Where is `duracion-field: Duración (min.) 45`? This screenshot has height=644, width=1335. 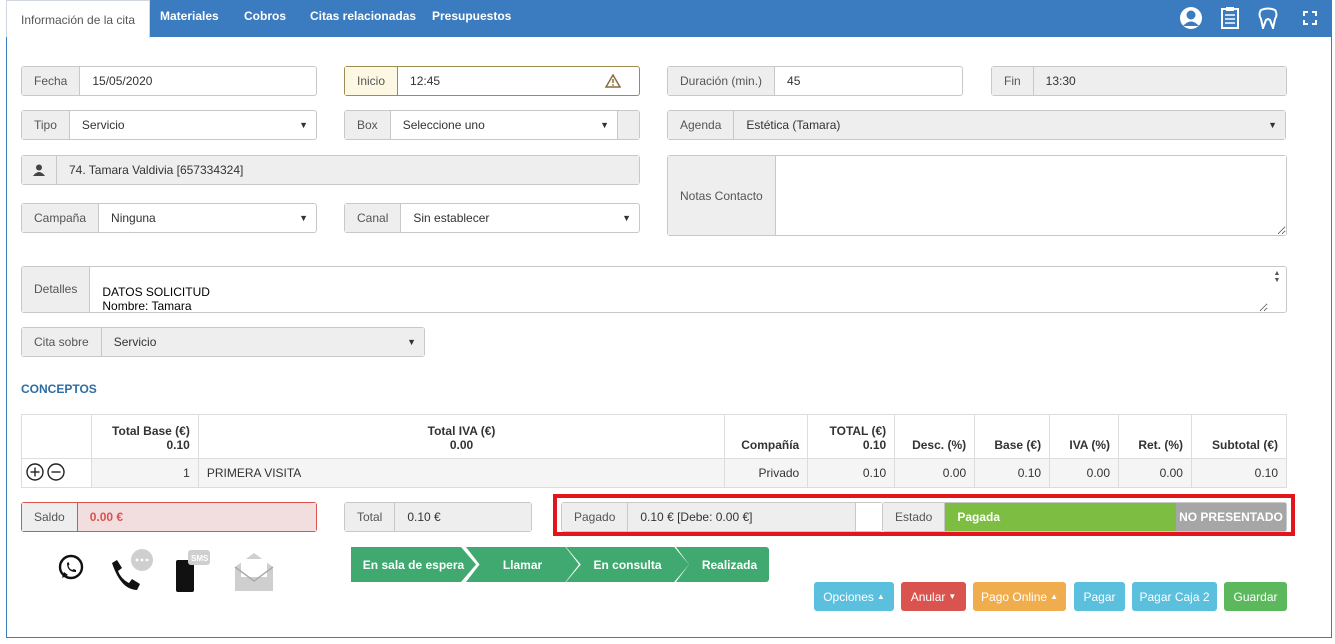 duracion-field: Duración (min.) 45 is located at coordinates (815, 81).